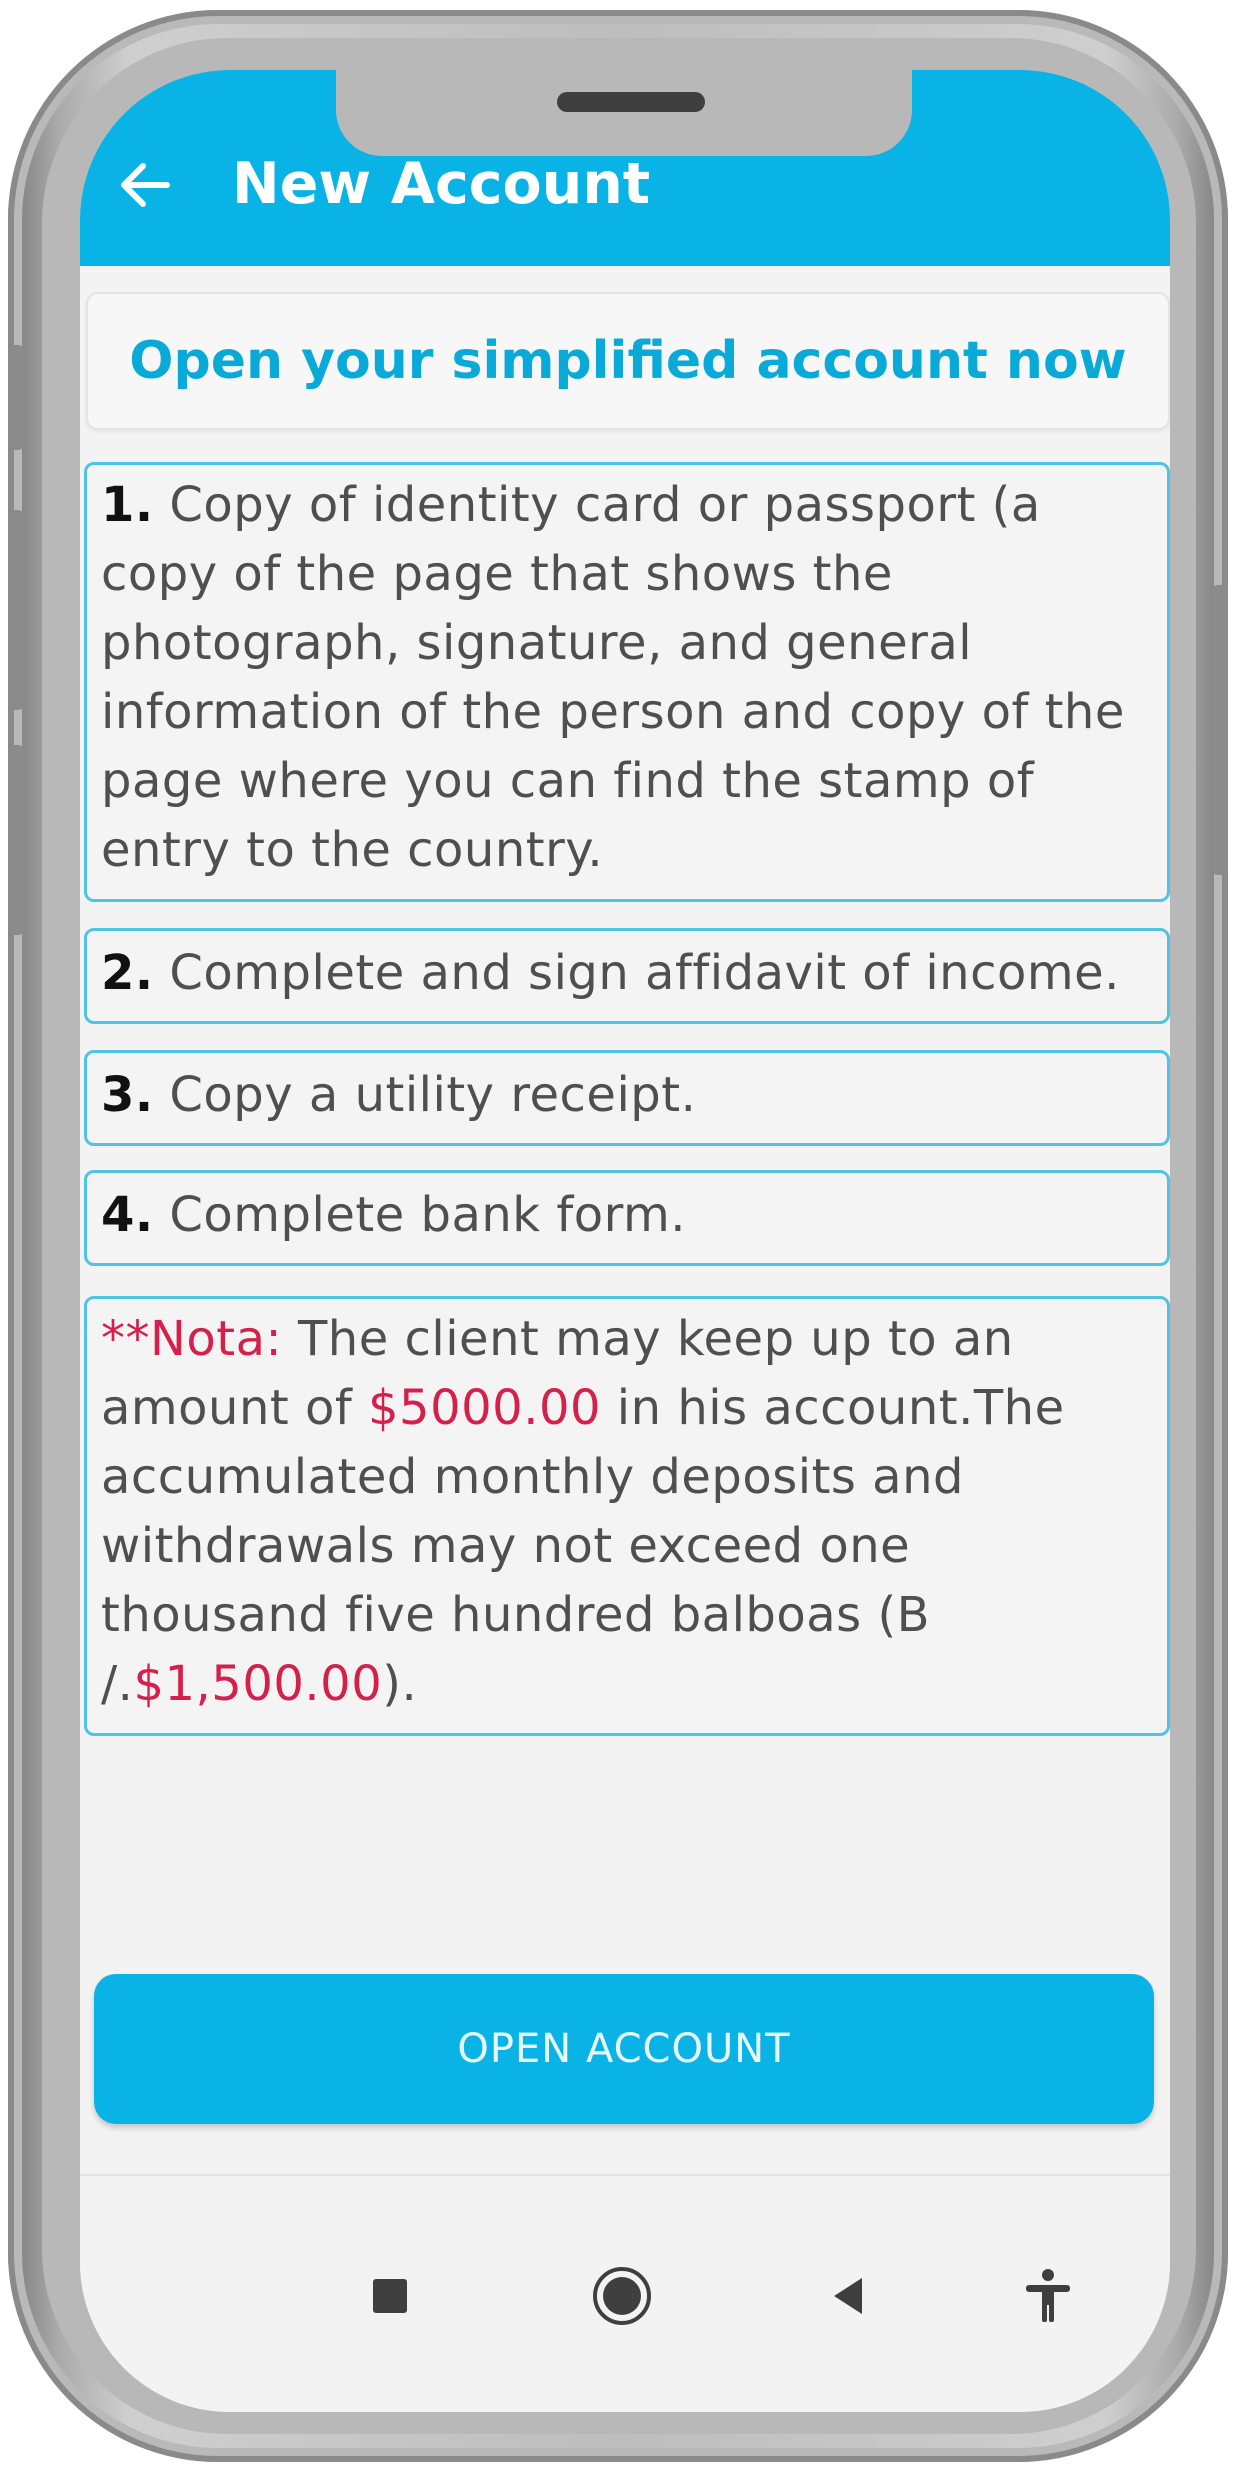  Describe the element at coordinates (127, 1095) in the screenshot. I see `requirement-number: 3.` at that location.